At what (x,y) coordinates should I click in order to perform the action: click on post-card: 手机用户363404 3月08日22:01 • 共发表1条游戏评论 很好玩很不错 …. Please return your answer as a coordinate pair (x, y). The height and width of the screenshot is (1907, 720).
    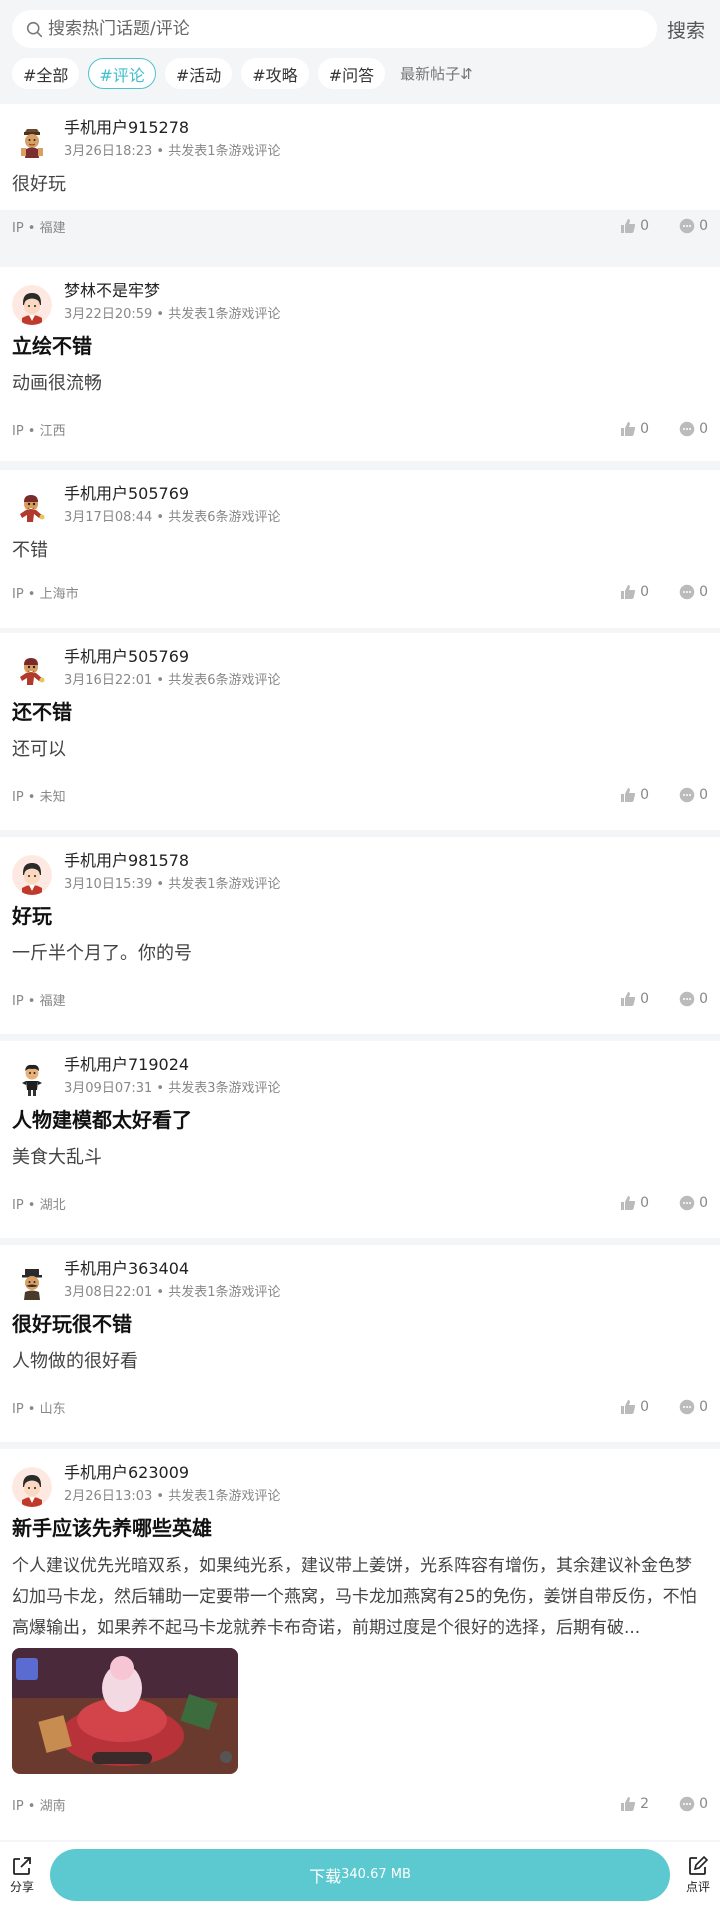
    Looking at the image, I should click on (360, 1343).